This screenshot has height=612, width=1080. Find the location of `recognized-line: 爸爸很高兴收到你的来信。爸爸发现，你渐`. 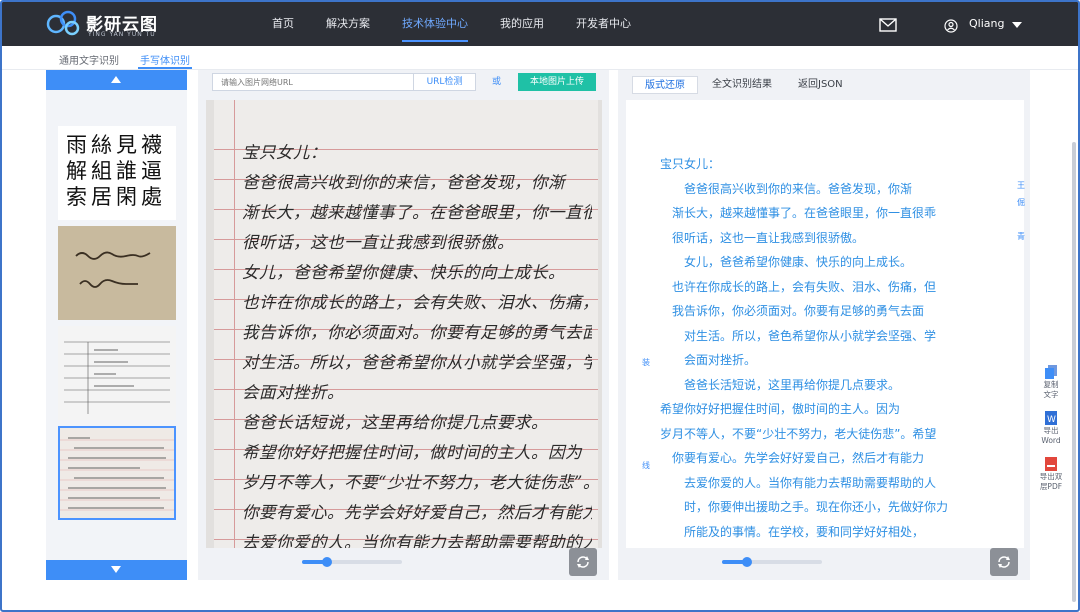

recognized-line: 爸爸很高兴收到你的来信。爸爸发现，你渐 is located at coordinates (786, 188).